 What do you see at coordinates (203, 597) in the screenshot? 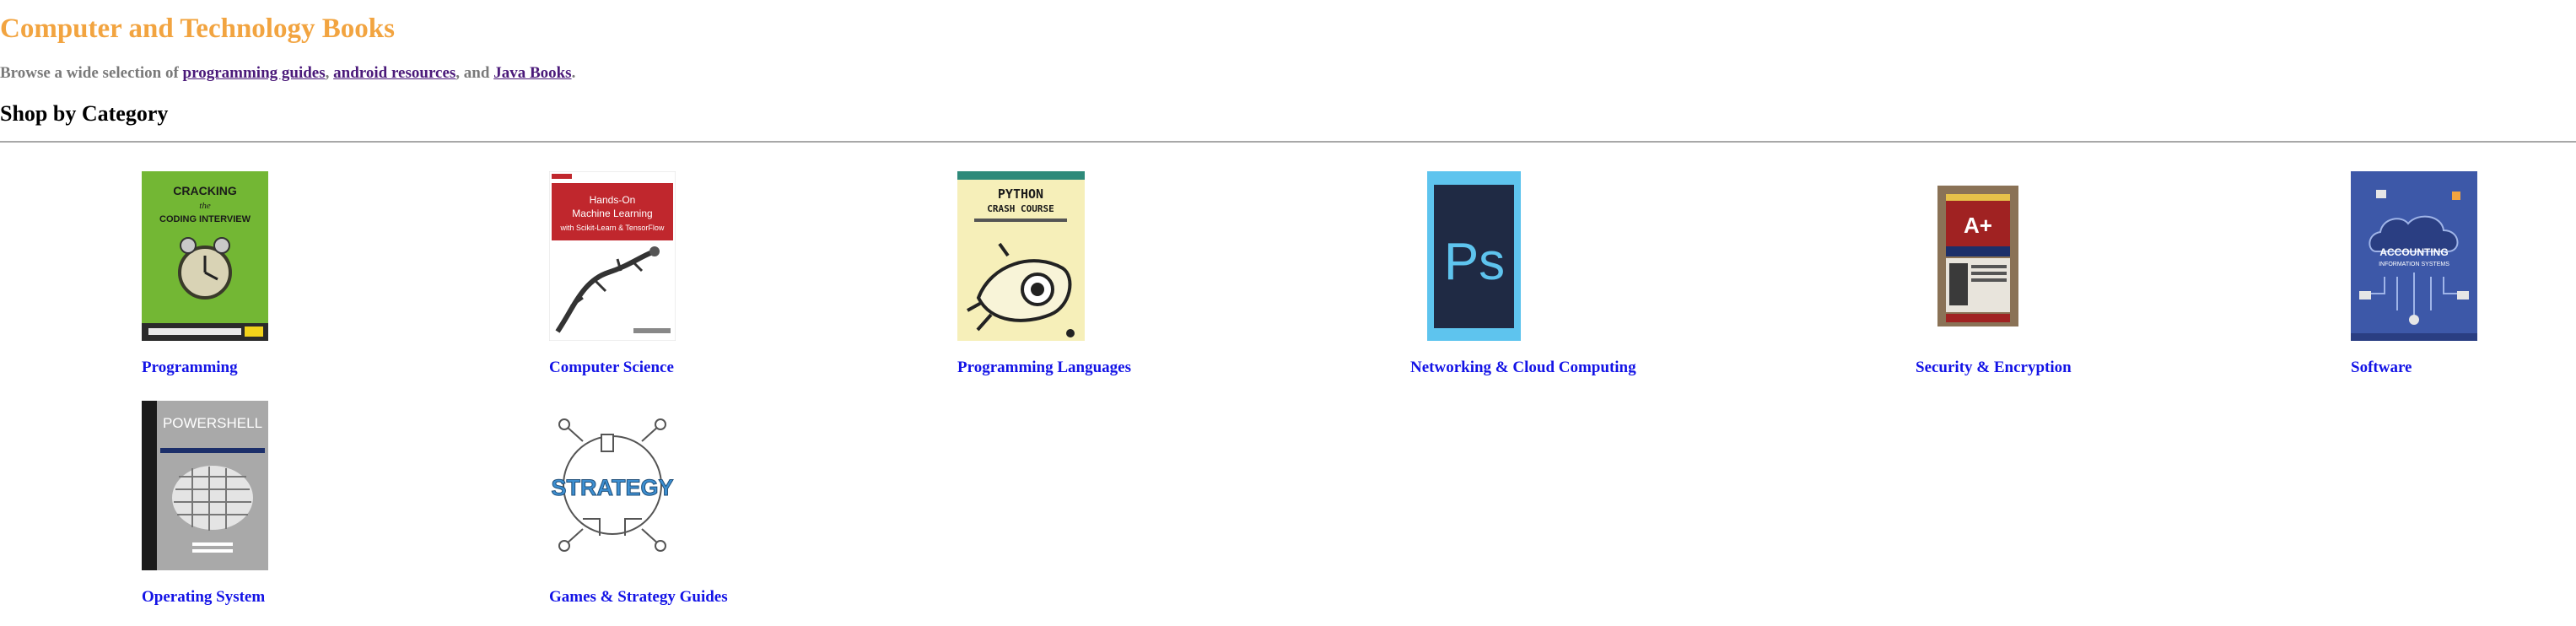
I see `category-link-operating-system: Operating System` at bounding box center [203, 597].